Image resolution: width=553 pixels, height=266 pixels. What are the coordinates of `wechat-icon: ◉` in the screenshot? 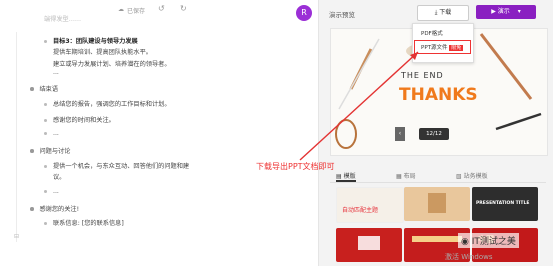 It's located at (465, 242).